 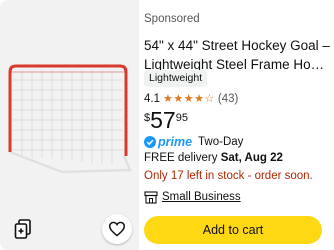 I want to click on price: $ 57 95, so click(x=166, y=120).